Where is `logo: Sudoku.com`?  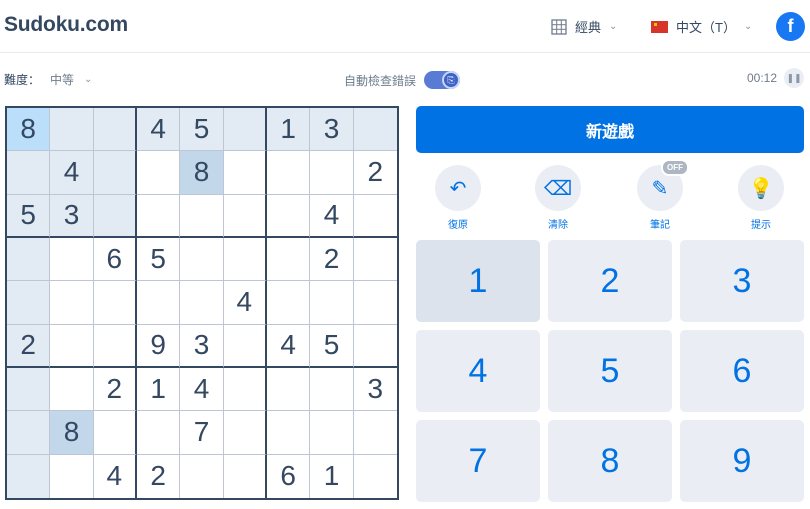
logo: Sudoku.com is located at coordinates (66, 25).